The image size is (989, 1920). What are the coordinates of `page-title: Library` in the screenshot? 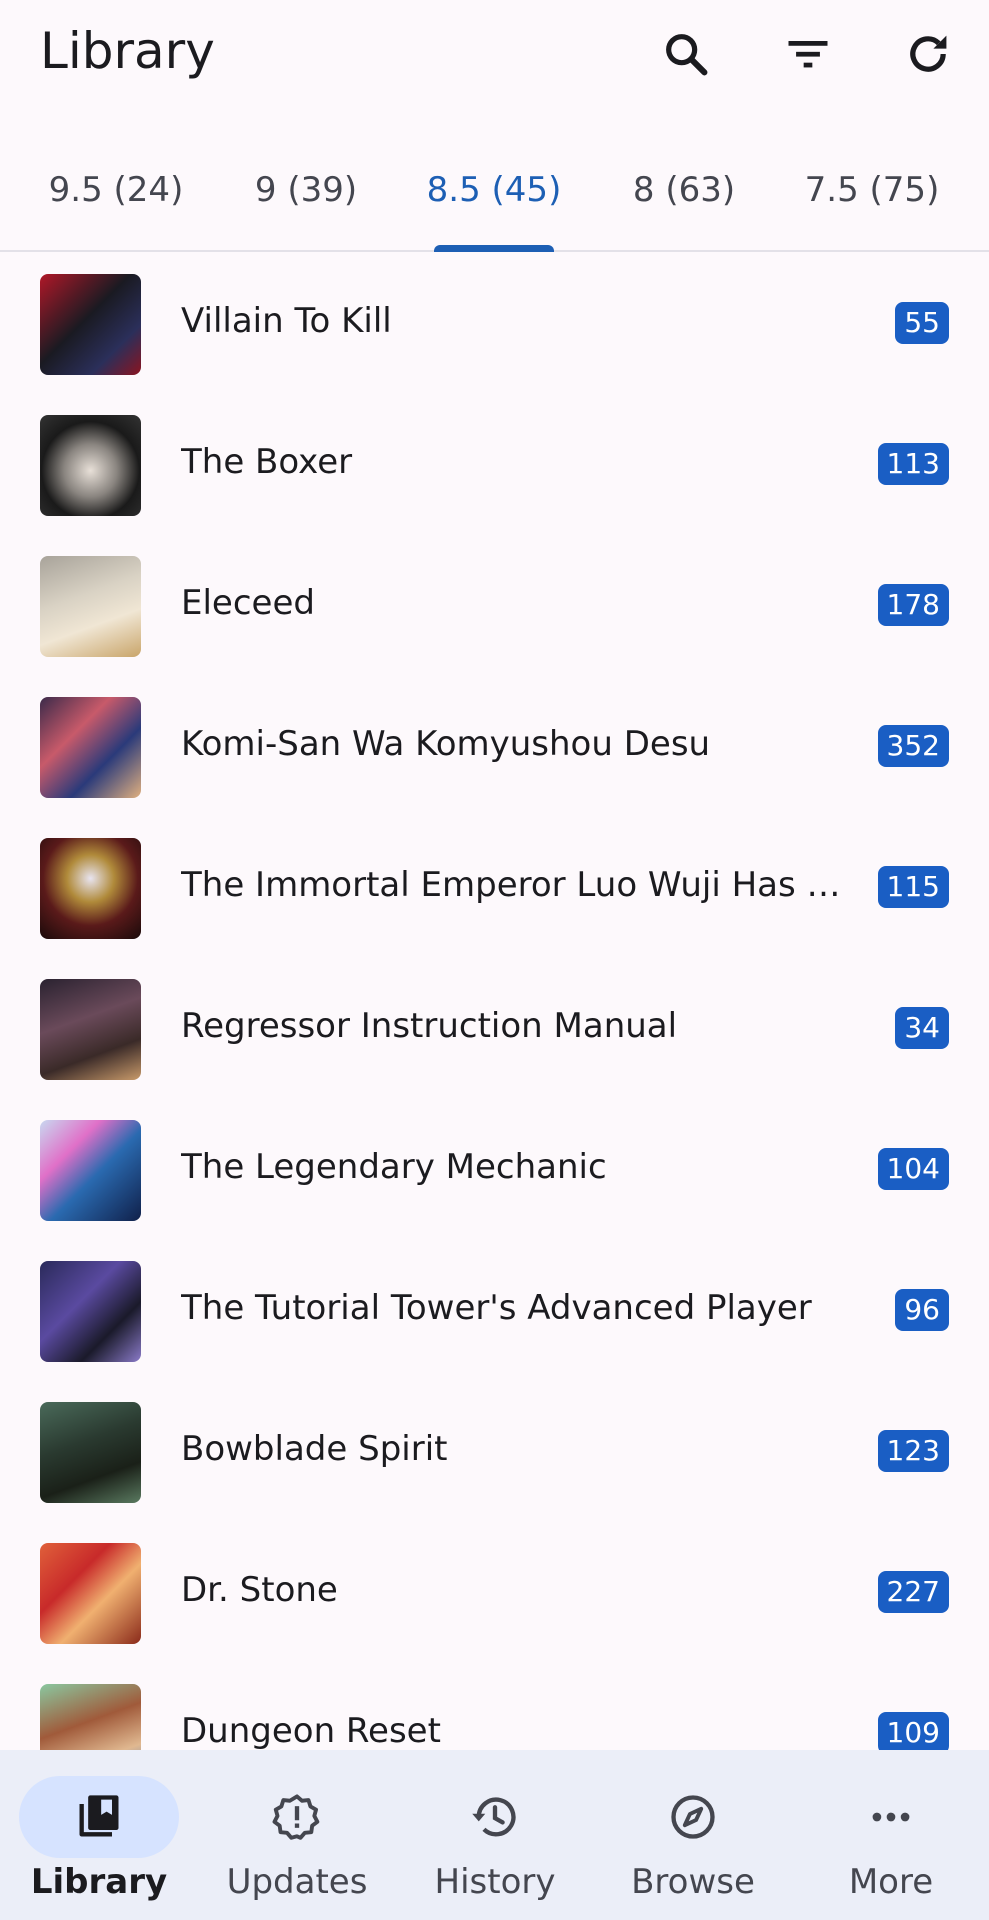 It's located at (127, 51).